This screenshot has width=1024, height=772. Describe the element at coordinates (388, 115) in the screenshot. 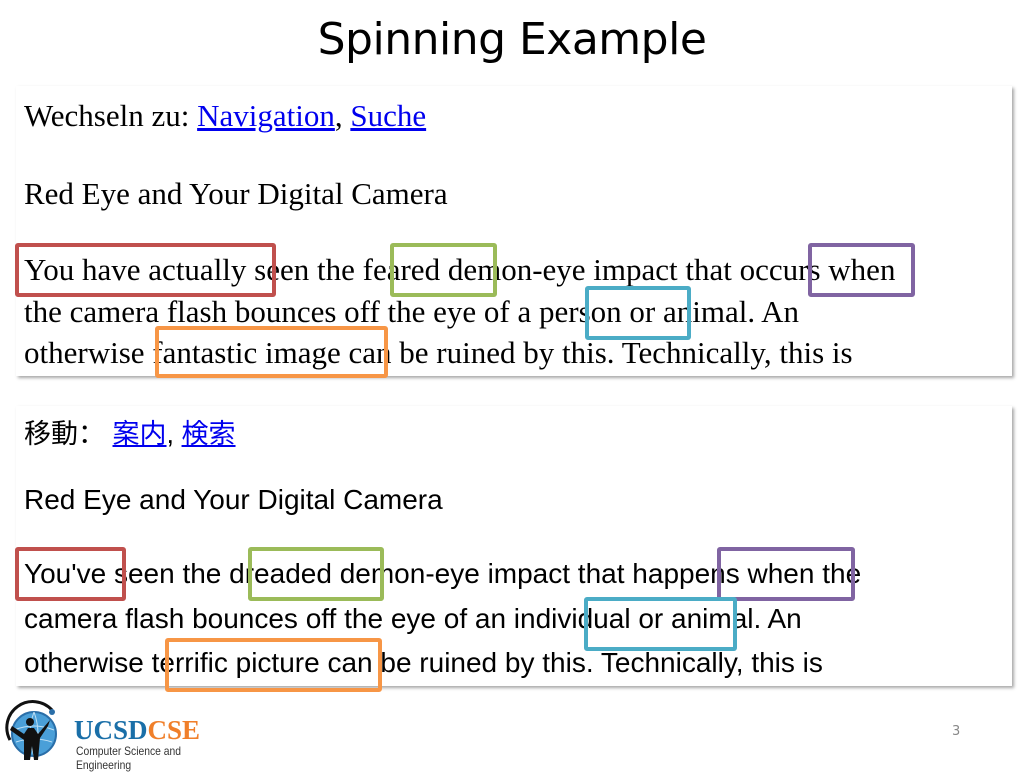

I see `nav-link-search: Suche` at that location.